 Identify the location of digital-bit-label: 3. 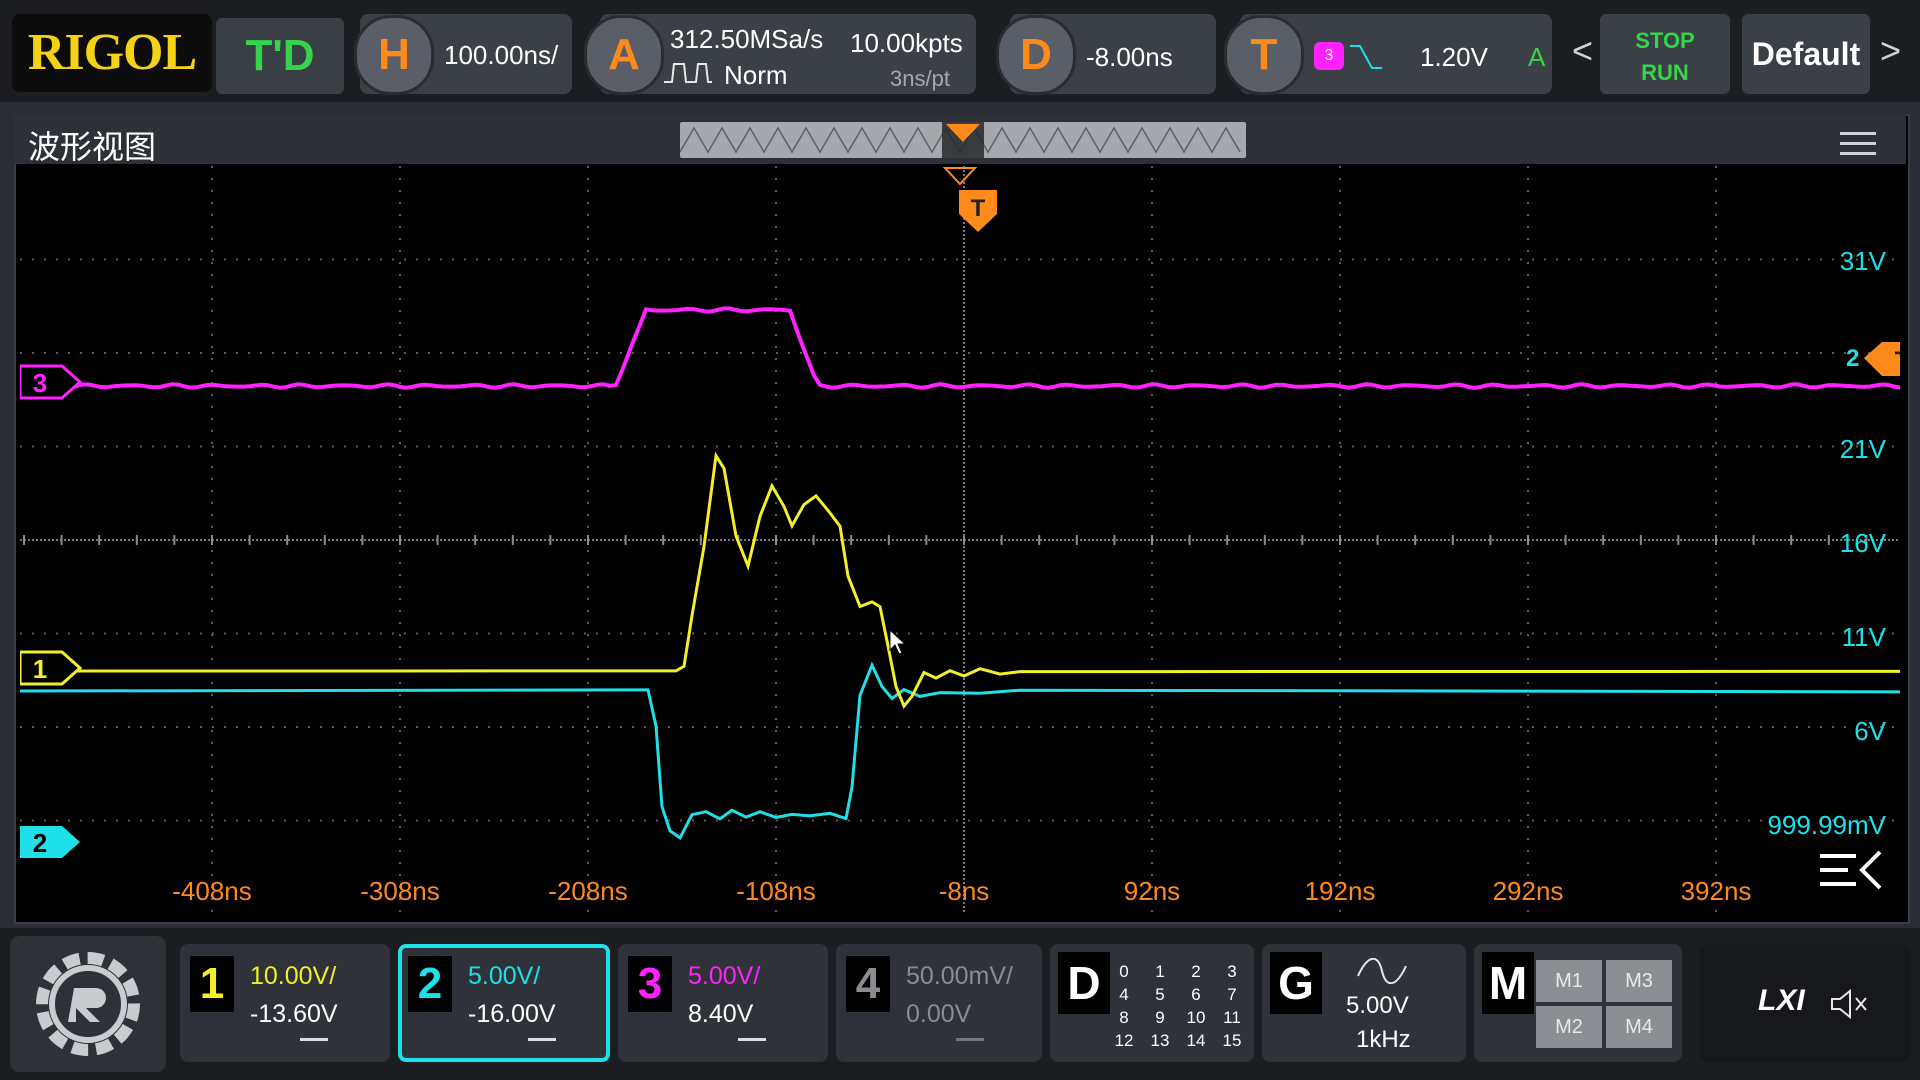
(1232, 971).